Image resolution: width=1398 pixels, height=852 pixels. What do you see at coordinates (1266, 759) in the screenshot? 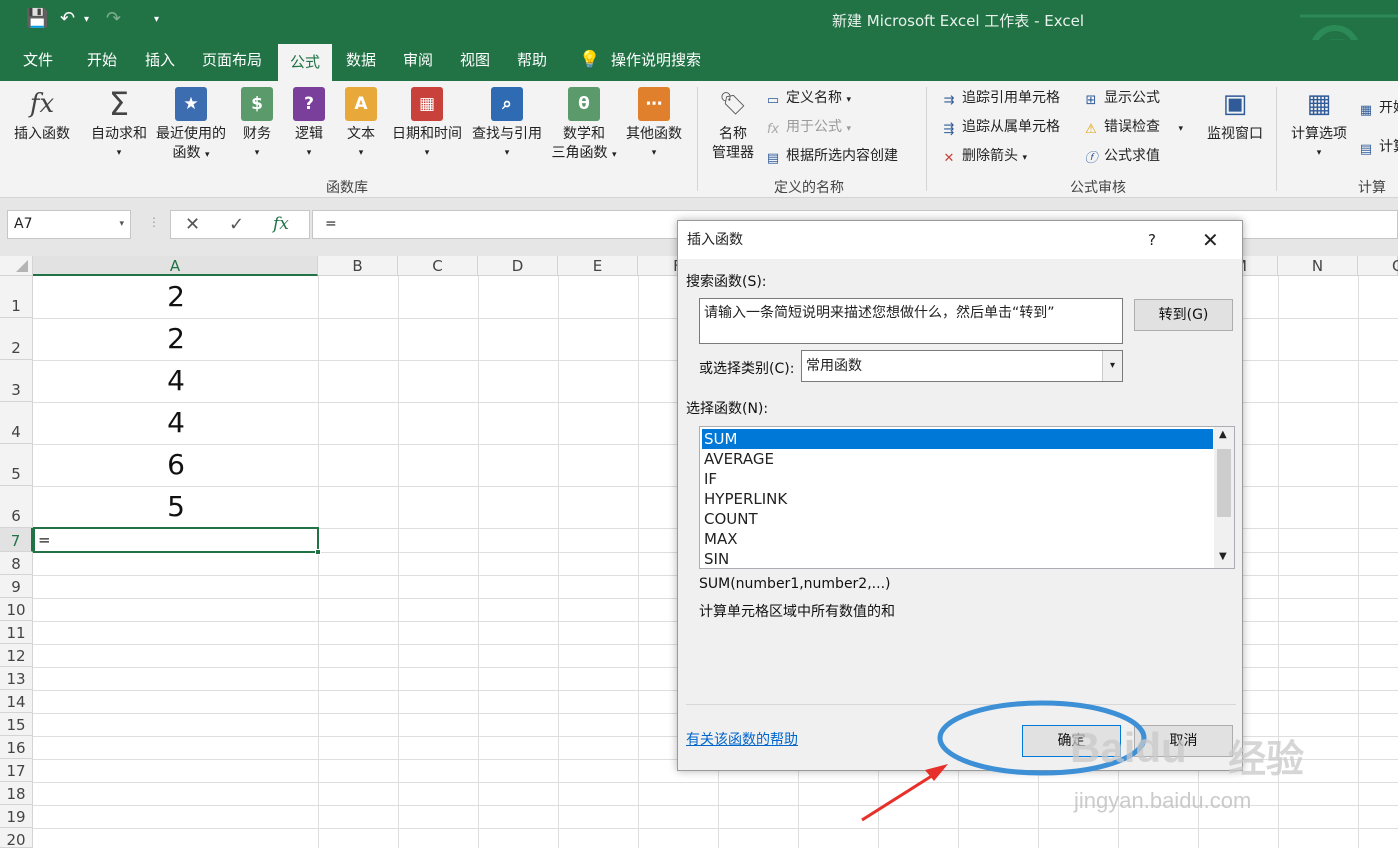
I see `watermark-cn: 经验` at bounding box center [1266, 759].